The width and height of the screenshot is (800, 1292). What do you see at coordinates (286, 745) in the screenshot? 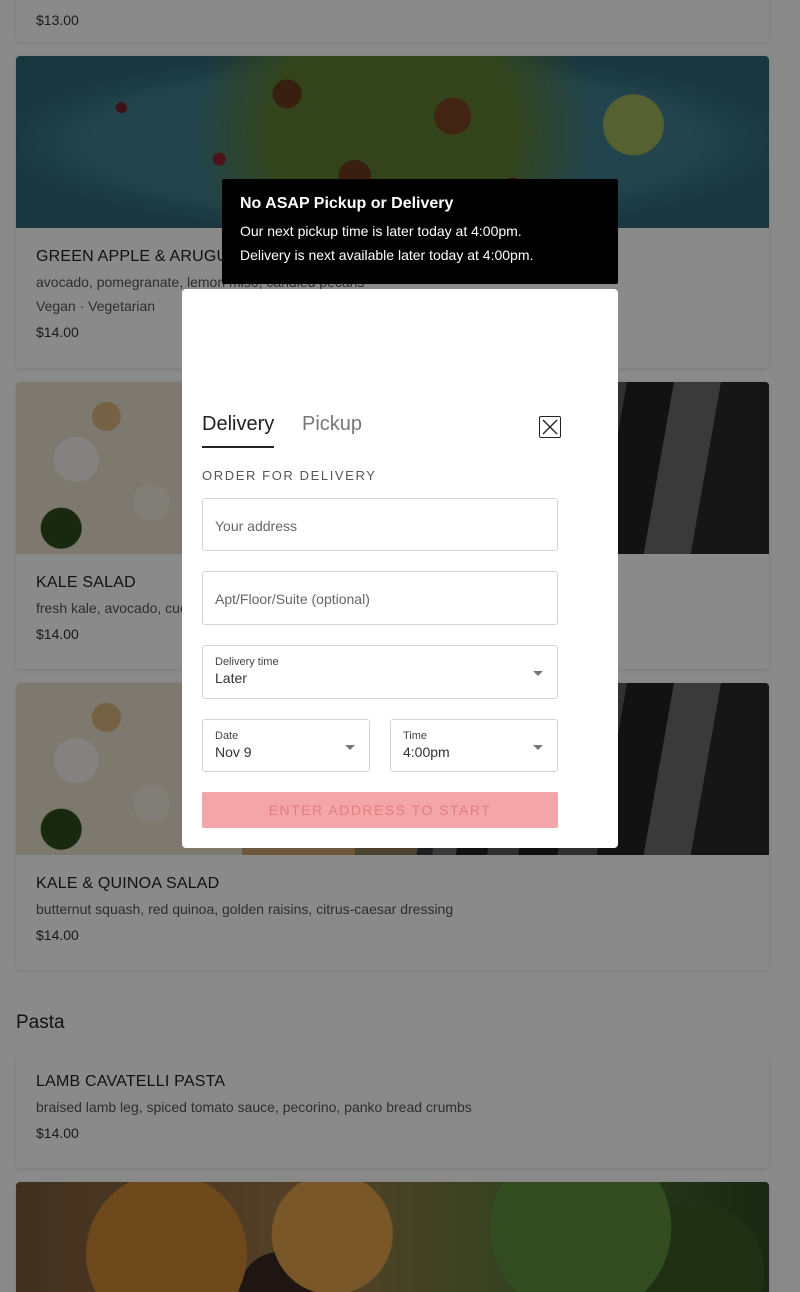
I see `date-select: Date Nov 9` at bounding box center [286, 745].